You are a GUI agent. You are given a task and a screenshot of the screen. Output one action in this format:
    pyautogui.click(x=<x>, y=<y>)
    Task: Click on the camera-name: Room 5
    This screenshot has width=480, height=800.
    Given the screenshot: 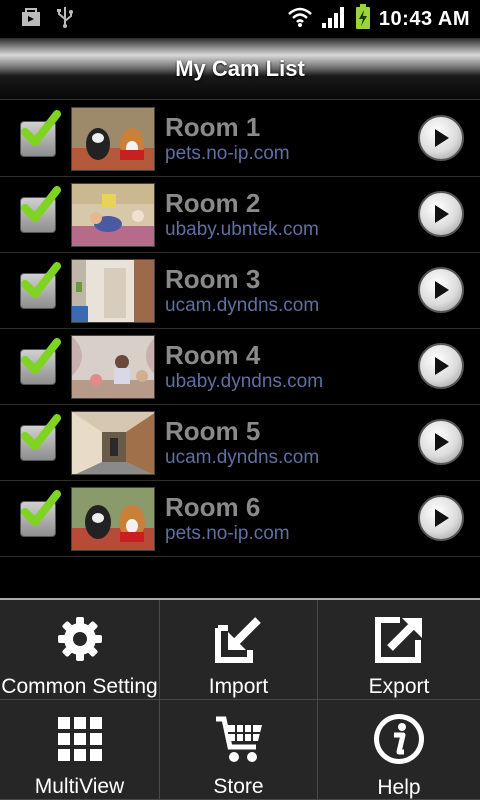 What is the action you would take?
    pyautogui.click(x=213, y=430)
    